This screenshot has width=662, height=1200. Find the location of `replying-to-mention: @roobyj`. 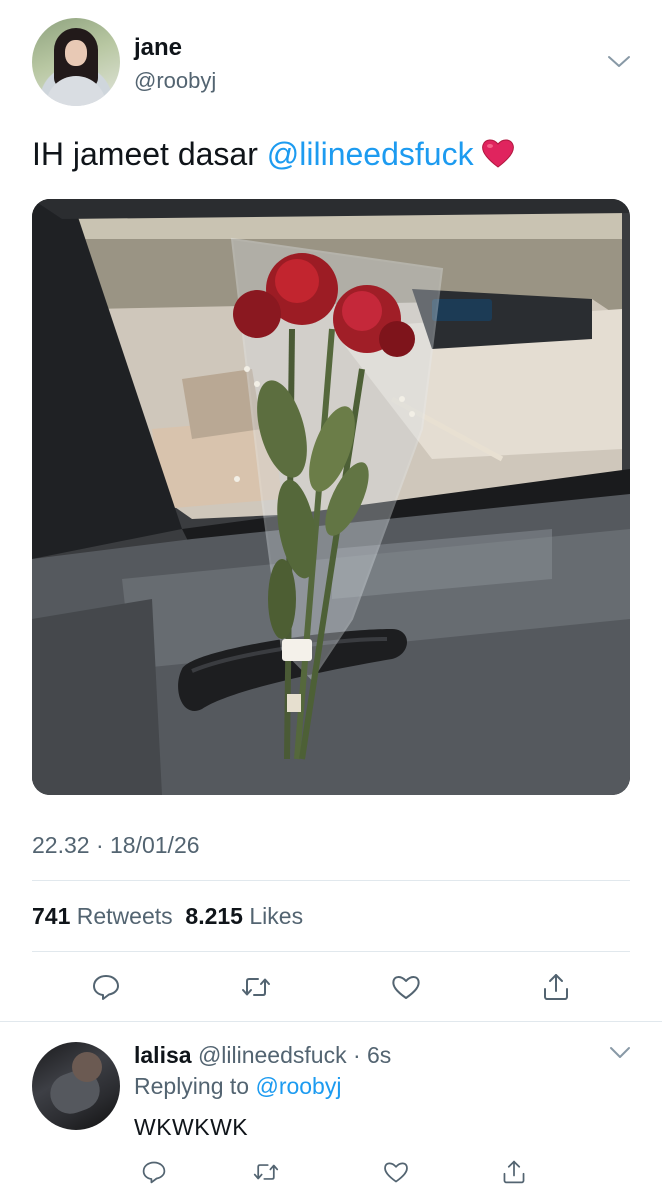

replying-to-mention: @roobyj is located at coordinates (298, 1086).